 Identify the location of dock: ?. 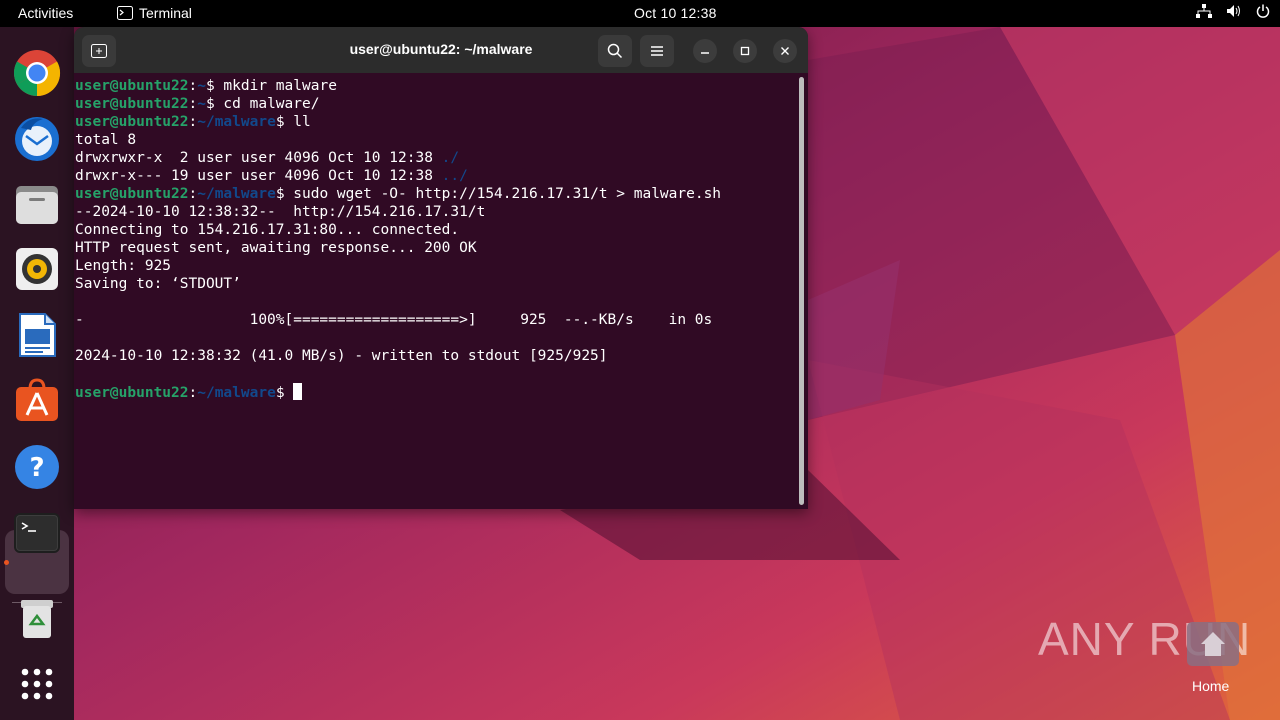
(37, 373).